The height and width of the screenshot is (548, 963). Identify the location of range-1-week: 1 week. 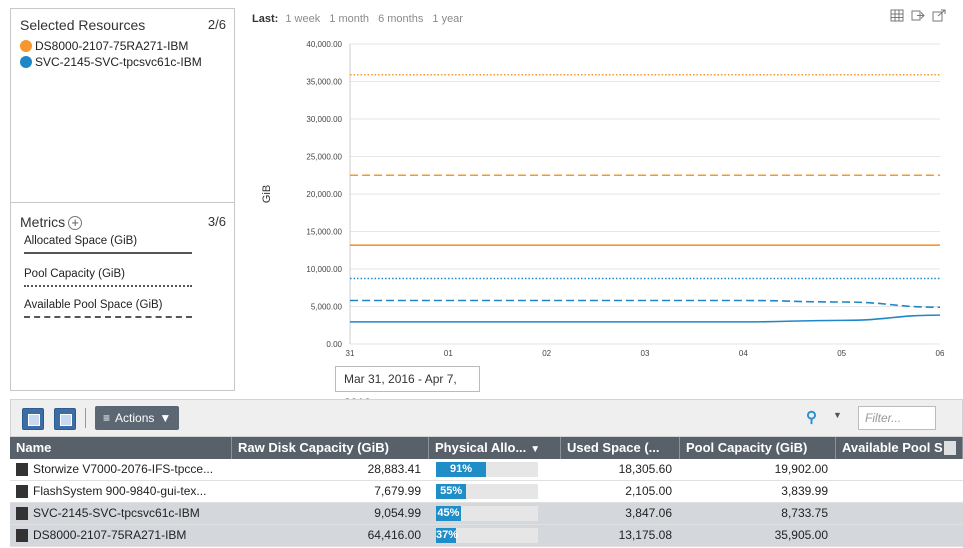
(302, 19).